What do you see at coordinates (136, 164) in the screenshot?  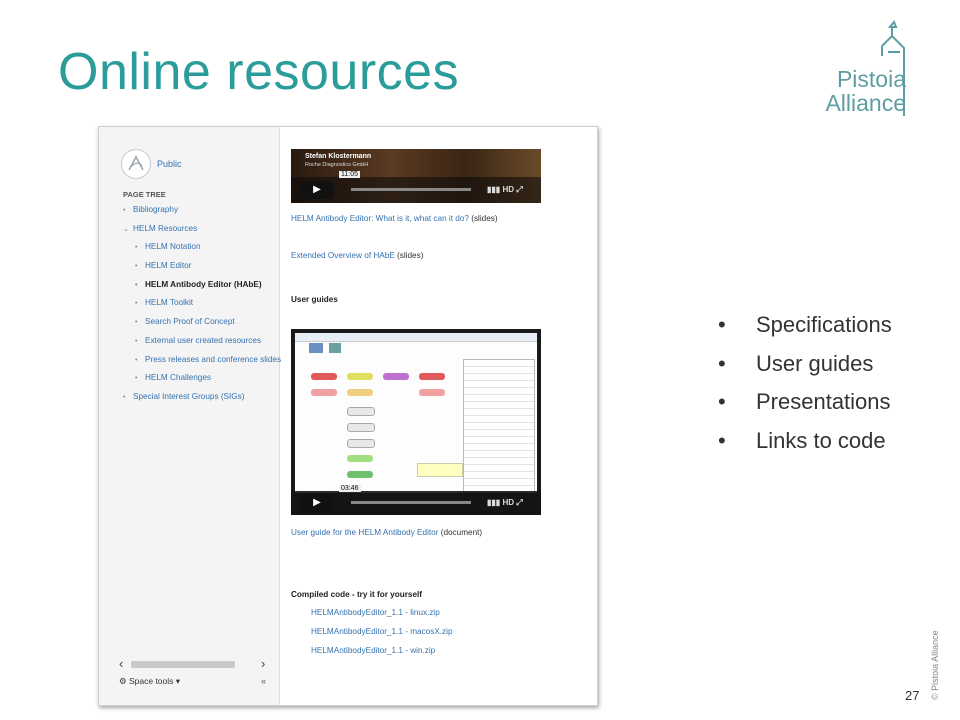 I see `space-logo-icon` at bounding box center [136, 164].